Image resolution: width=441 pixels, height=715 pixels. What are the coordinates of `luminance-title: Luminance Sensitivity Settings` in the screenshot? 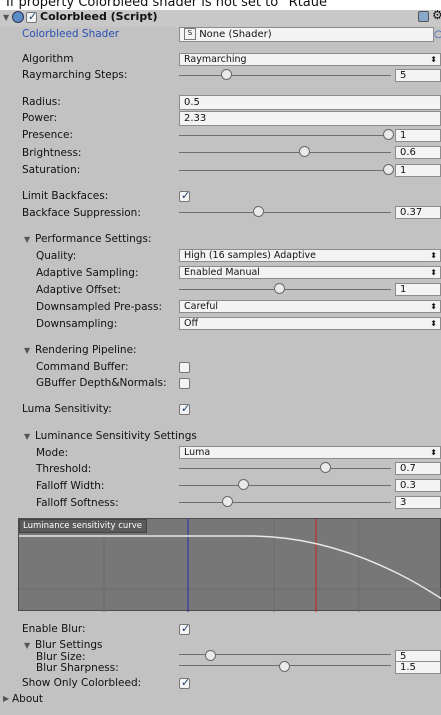 It's located at (116, 436).